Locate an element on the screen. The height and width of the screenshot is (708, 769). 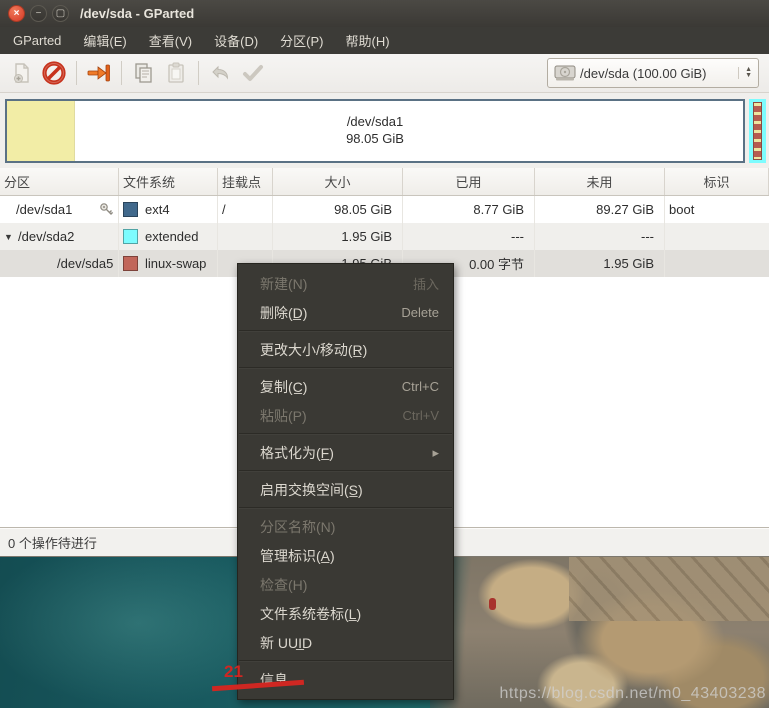
minimize-button: − is located at coordinates (38, 13).